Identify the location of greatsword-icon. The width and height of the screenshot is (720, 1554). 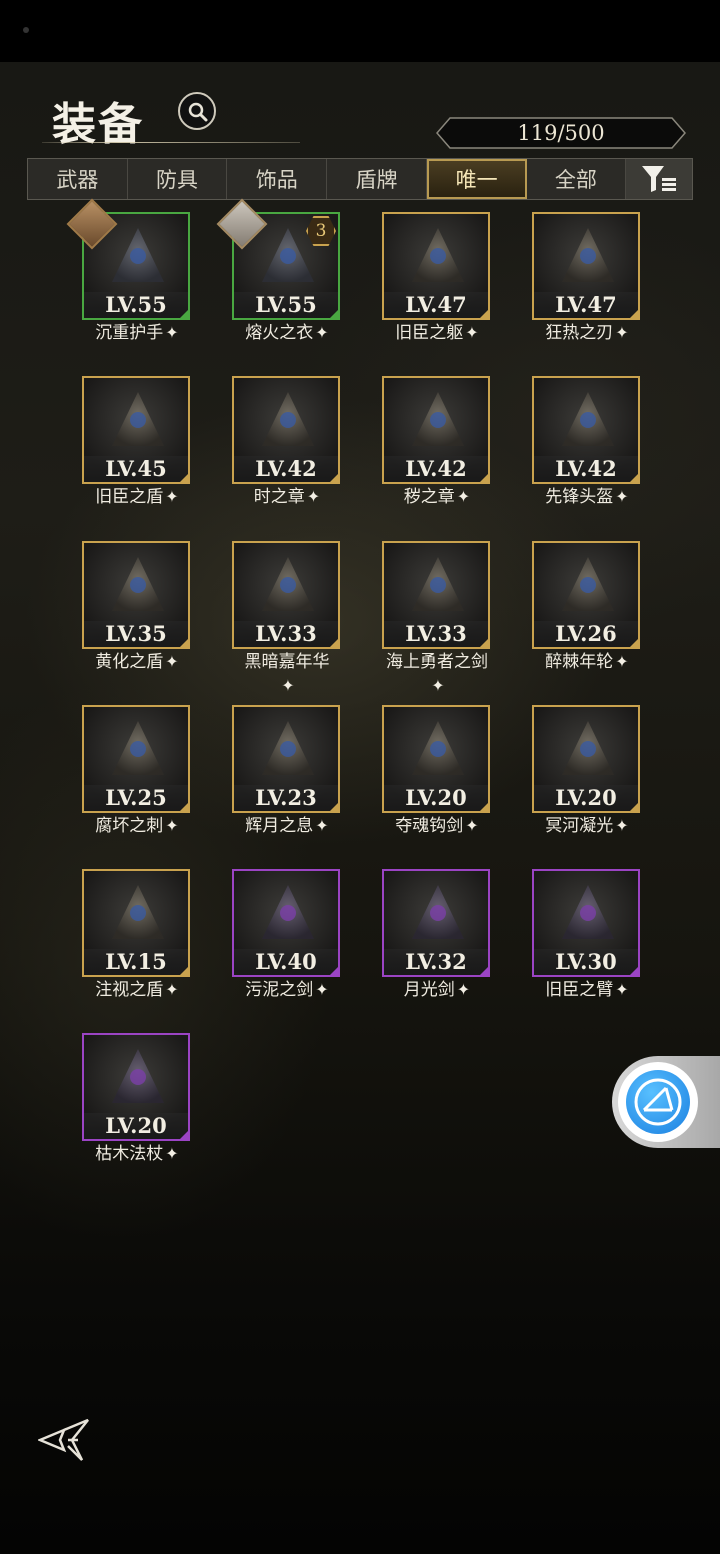
(288, 914).